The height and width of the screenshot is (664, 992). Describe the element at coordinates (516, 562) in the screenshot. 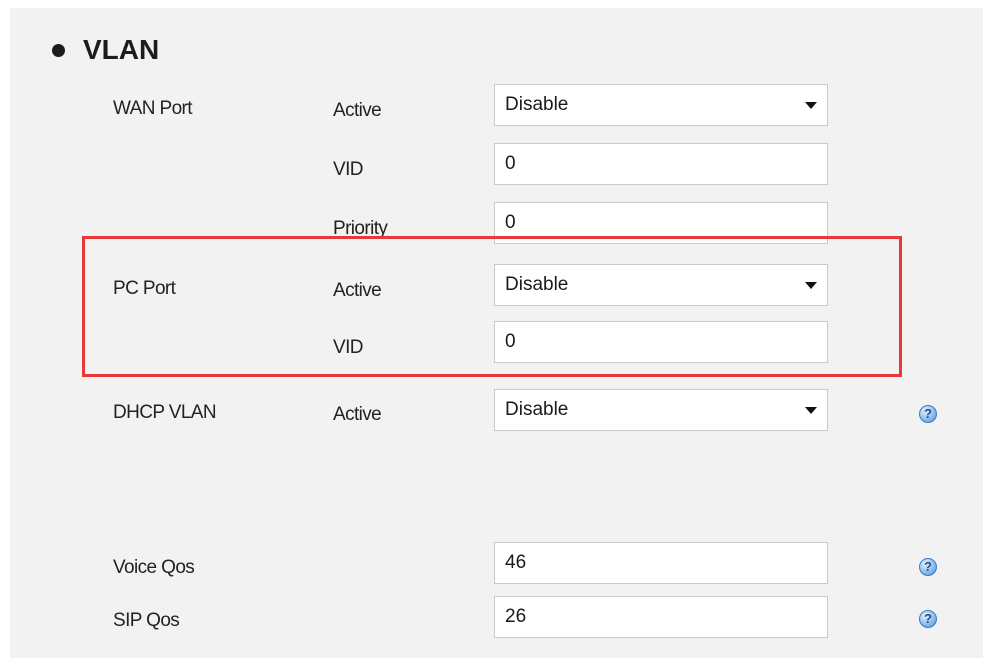

I see `voice-qos-value: 46` at that location.